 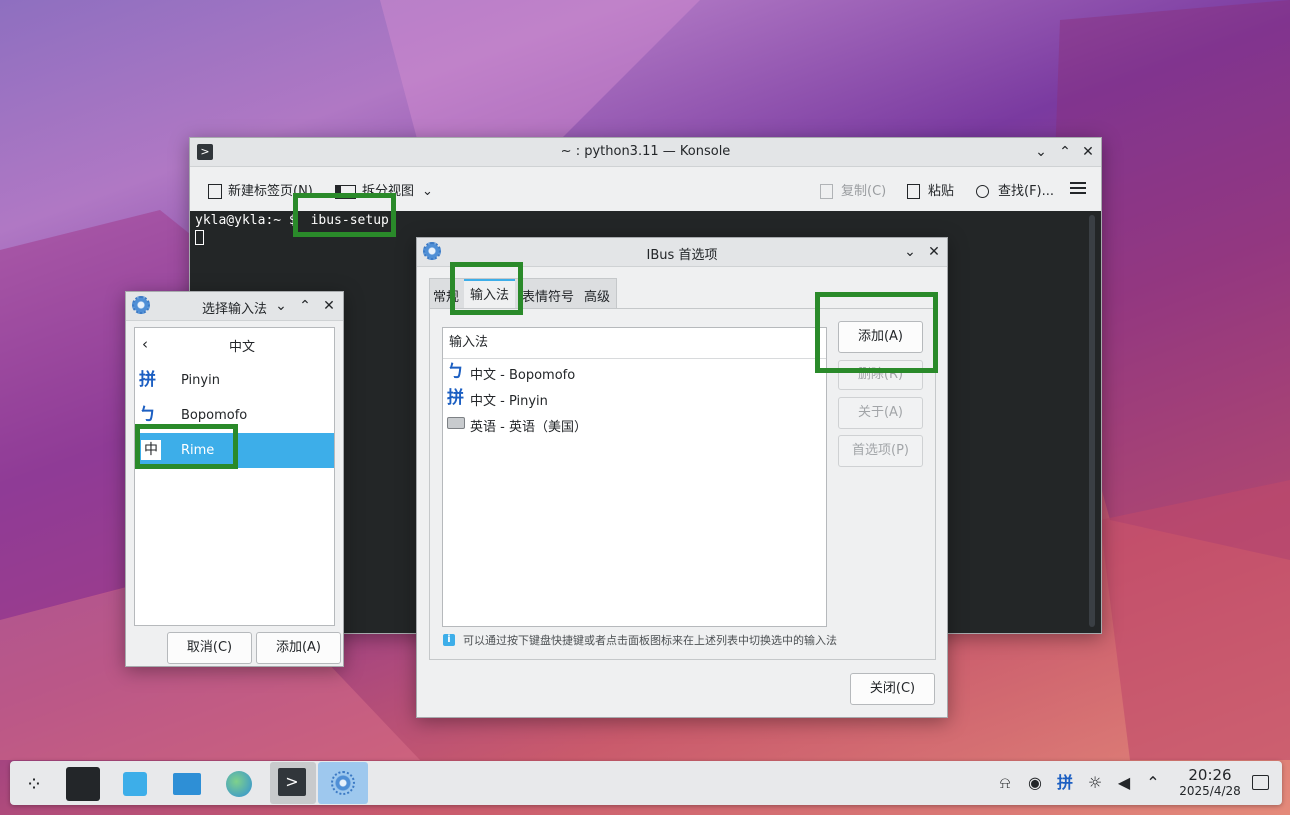 What do you see at coordinates (913, 191) in the screenshot?
I see `paste-icon` at bounding box center [913, 191].